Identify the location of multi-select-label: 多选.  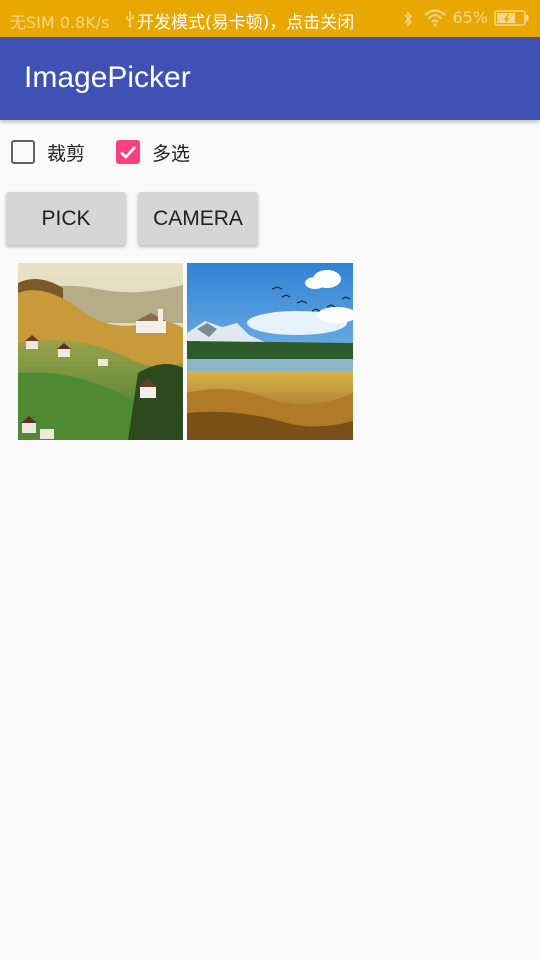
(171, 153).